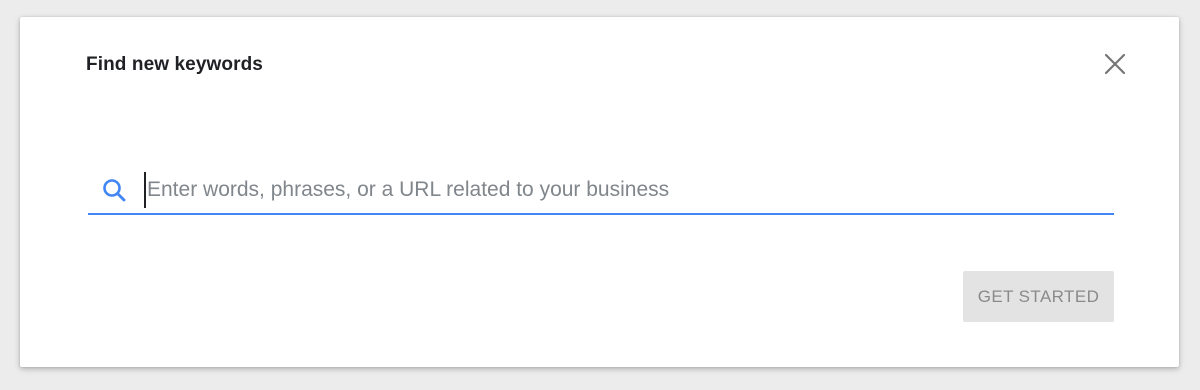 Image resolution: width=1200 pixels, height=390 pixels. What do you see at coordinates (174, 64) in the screenshot?
I see `dialog-title: Find new keywords` at bounding box center [174, 64].